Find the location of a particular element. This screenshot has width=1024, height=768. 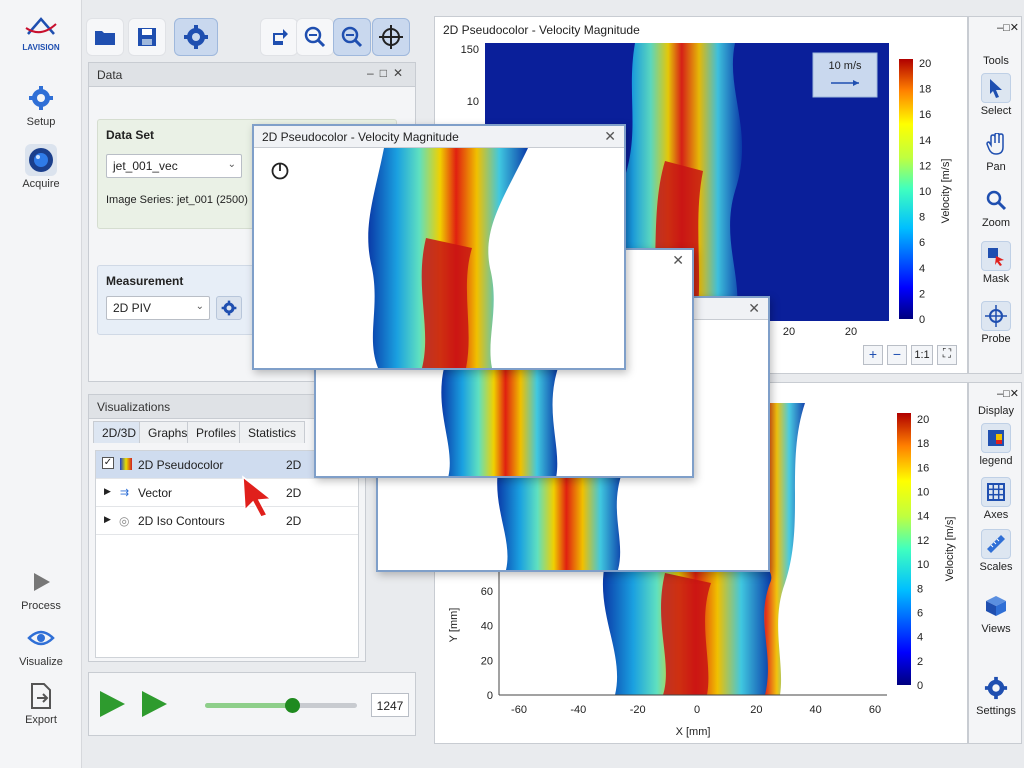

zoom-out-icon is located at coordinates (315, 37).